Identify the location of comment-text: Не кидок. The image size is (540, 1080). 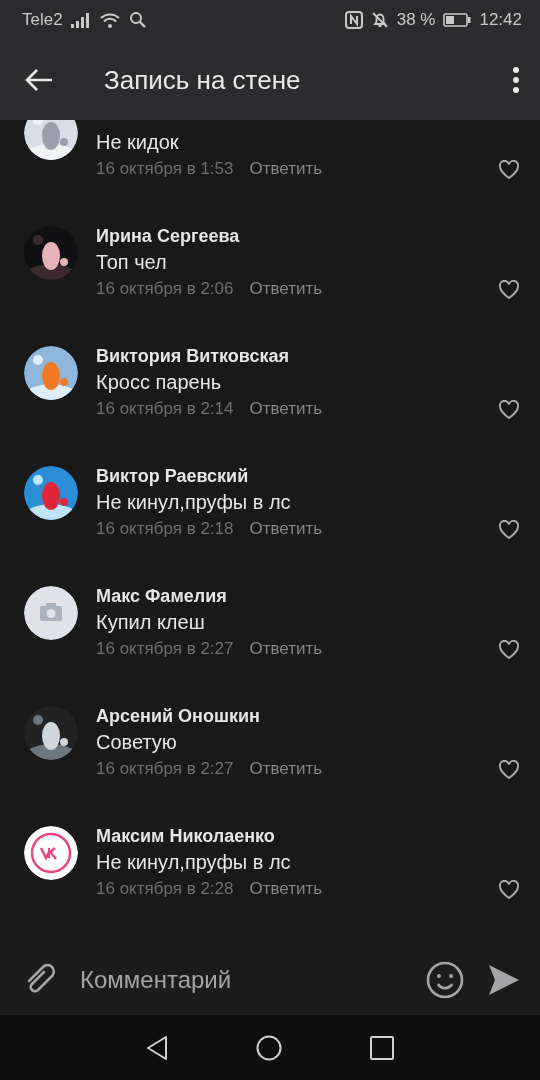
(138, 142).